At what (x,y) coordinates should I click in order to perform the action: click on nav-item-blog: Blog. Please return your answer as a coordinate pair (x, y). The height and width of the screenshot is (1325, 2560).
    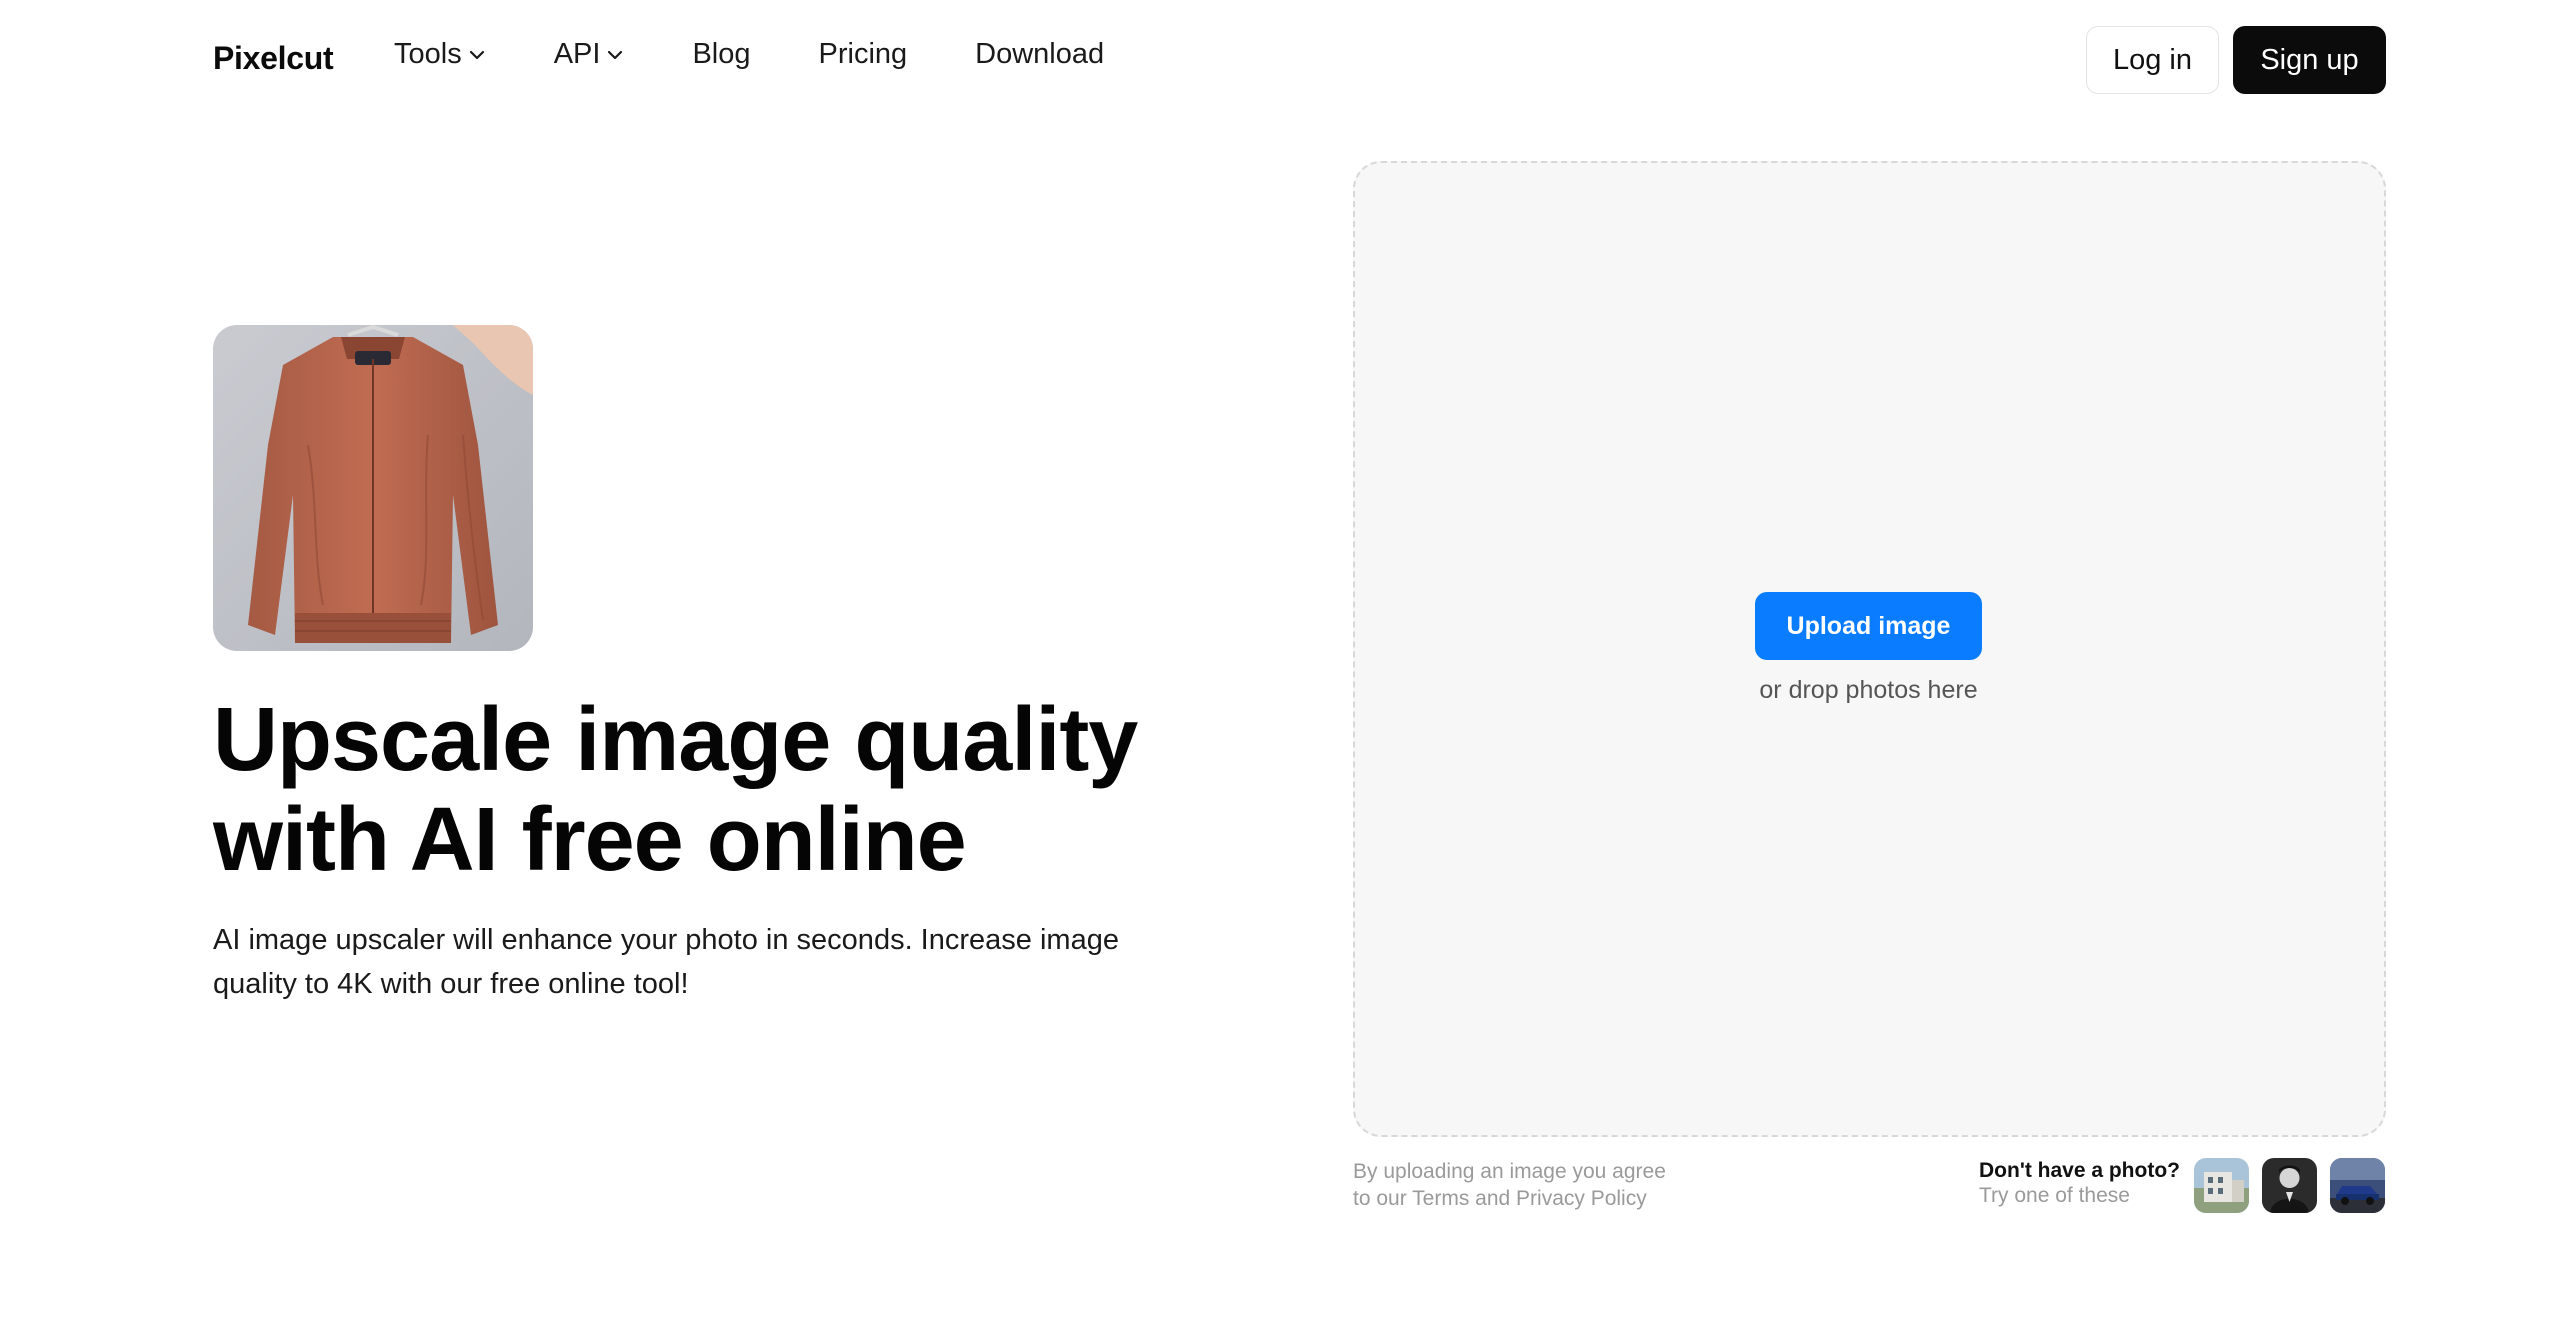
    Looking at the image, I should click on (721, 54).